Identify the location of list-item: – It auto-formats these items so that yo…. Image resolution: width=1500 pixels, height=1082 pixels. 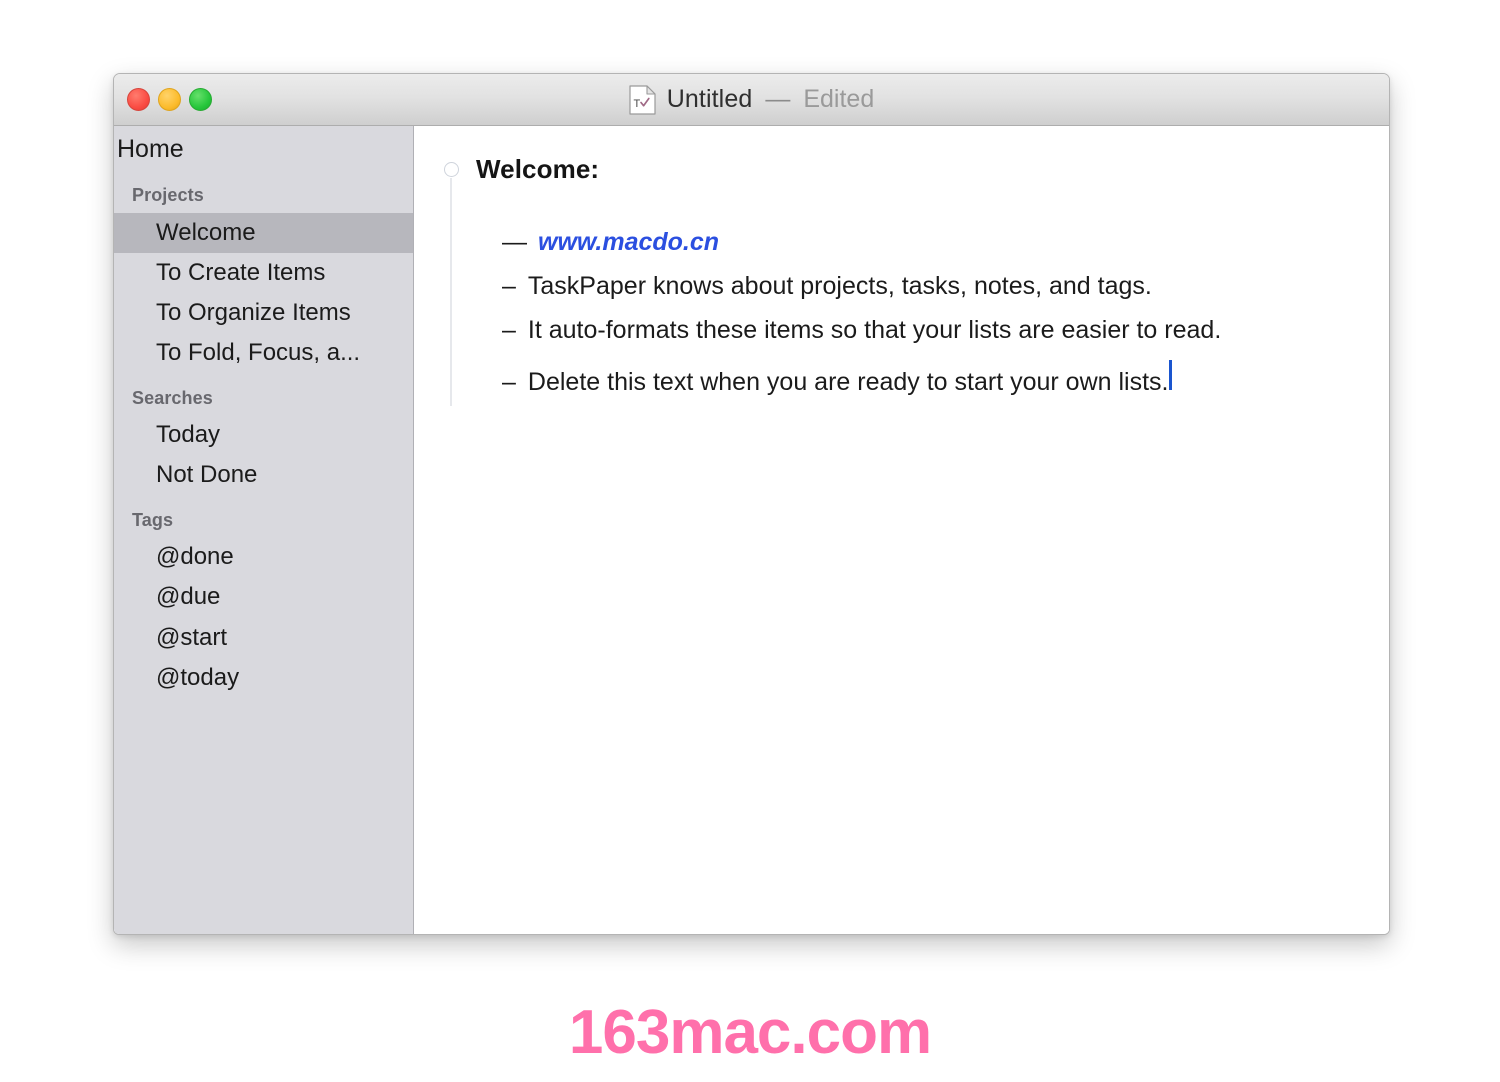
(945, 338).